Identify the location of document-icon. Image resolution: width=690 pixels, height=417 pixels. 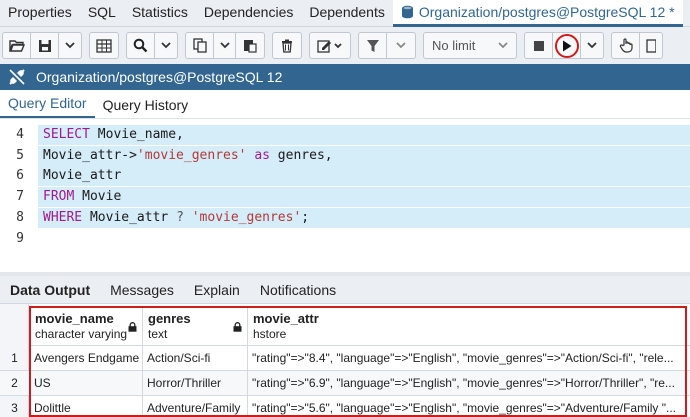
(651, 45).